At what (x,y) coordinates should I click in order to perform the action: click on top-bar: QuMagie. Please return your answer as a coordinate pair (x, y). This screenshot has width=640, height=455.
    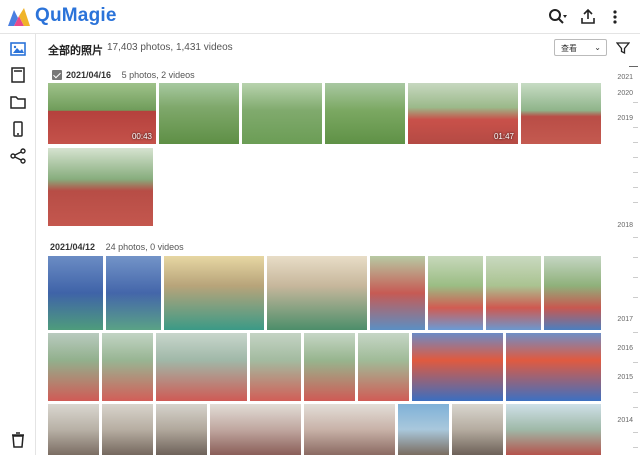
    Looking at the image, I should click on (320, 17).